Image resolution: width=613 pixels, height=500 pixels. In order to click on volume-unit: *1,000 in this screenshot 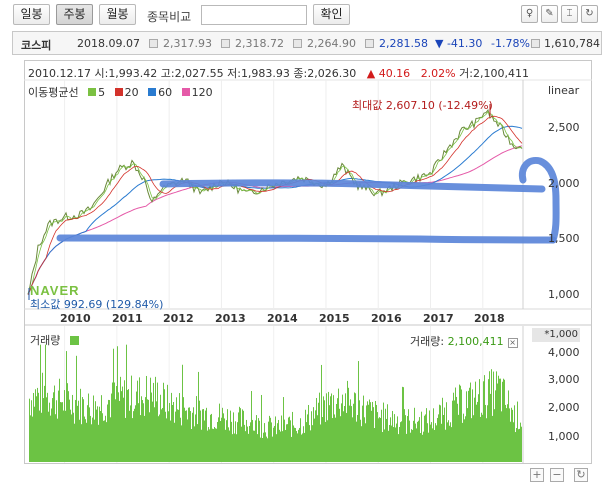, I will do `click(556, 335)`.